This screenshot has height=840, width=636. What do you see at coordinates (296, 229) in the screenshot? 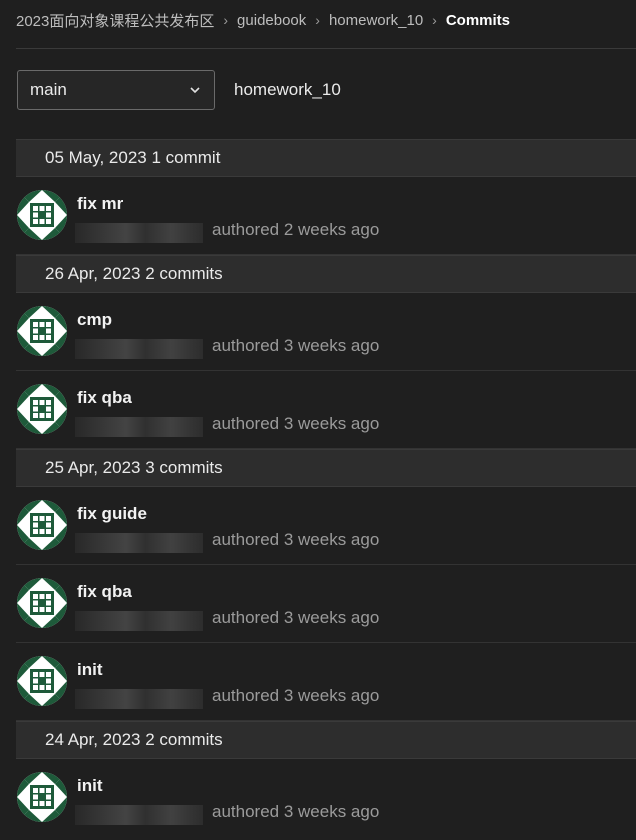
I see `commit-meta: authored 2 weeks ago` at bounding box center [296, 229].